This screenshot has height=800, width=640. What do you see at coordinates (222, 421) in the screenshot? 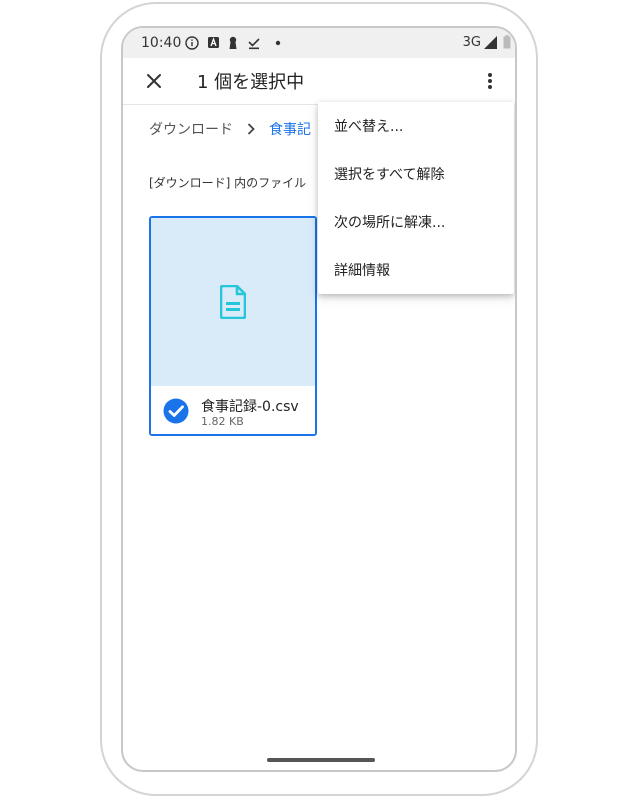
I see `file-size: 1.82 KB` at bounding box center [222, 421].